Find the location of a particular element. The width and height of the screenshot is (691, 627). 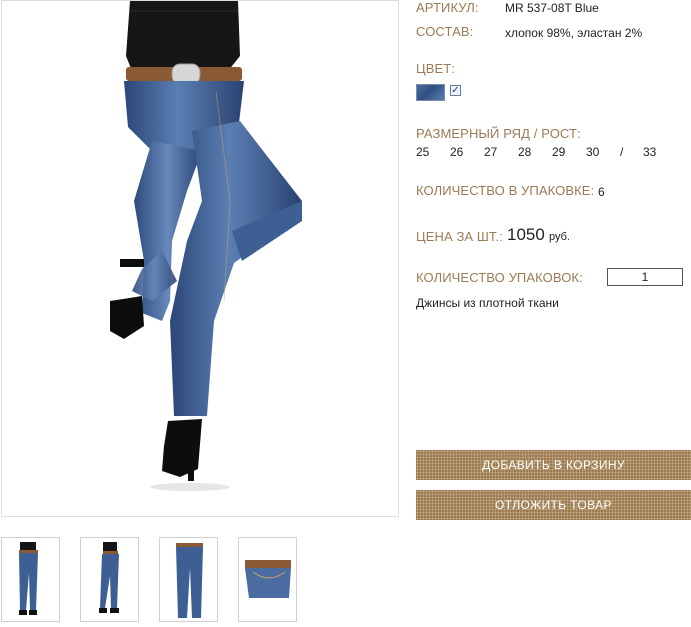

thumbnail-front-view is located at coordinates (30, 579).